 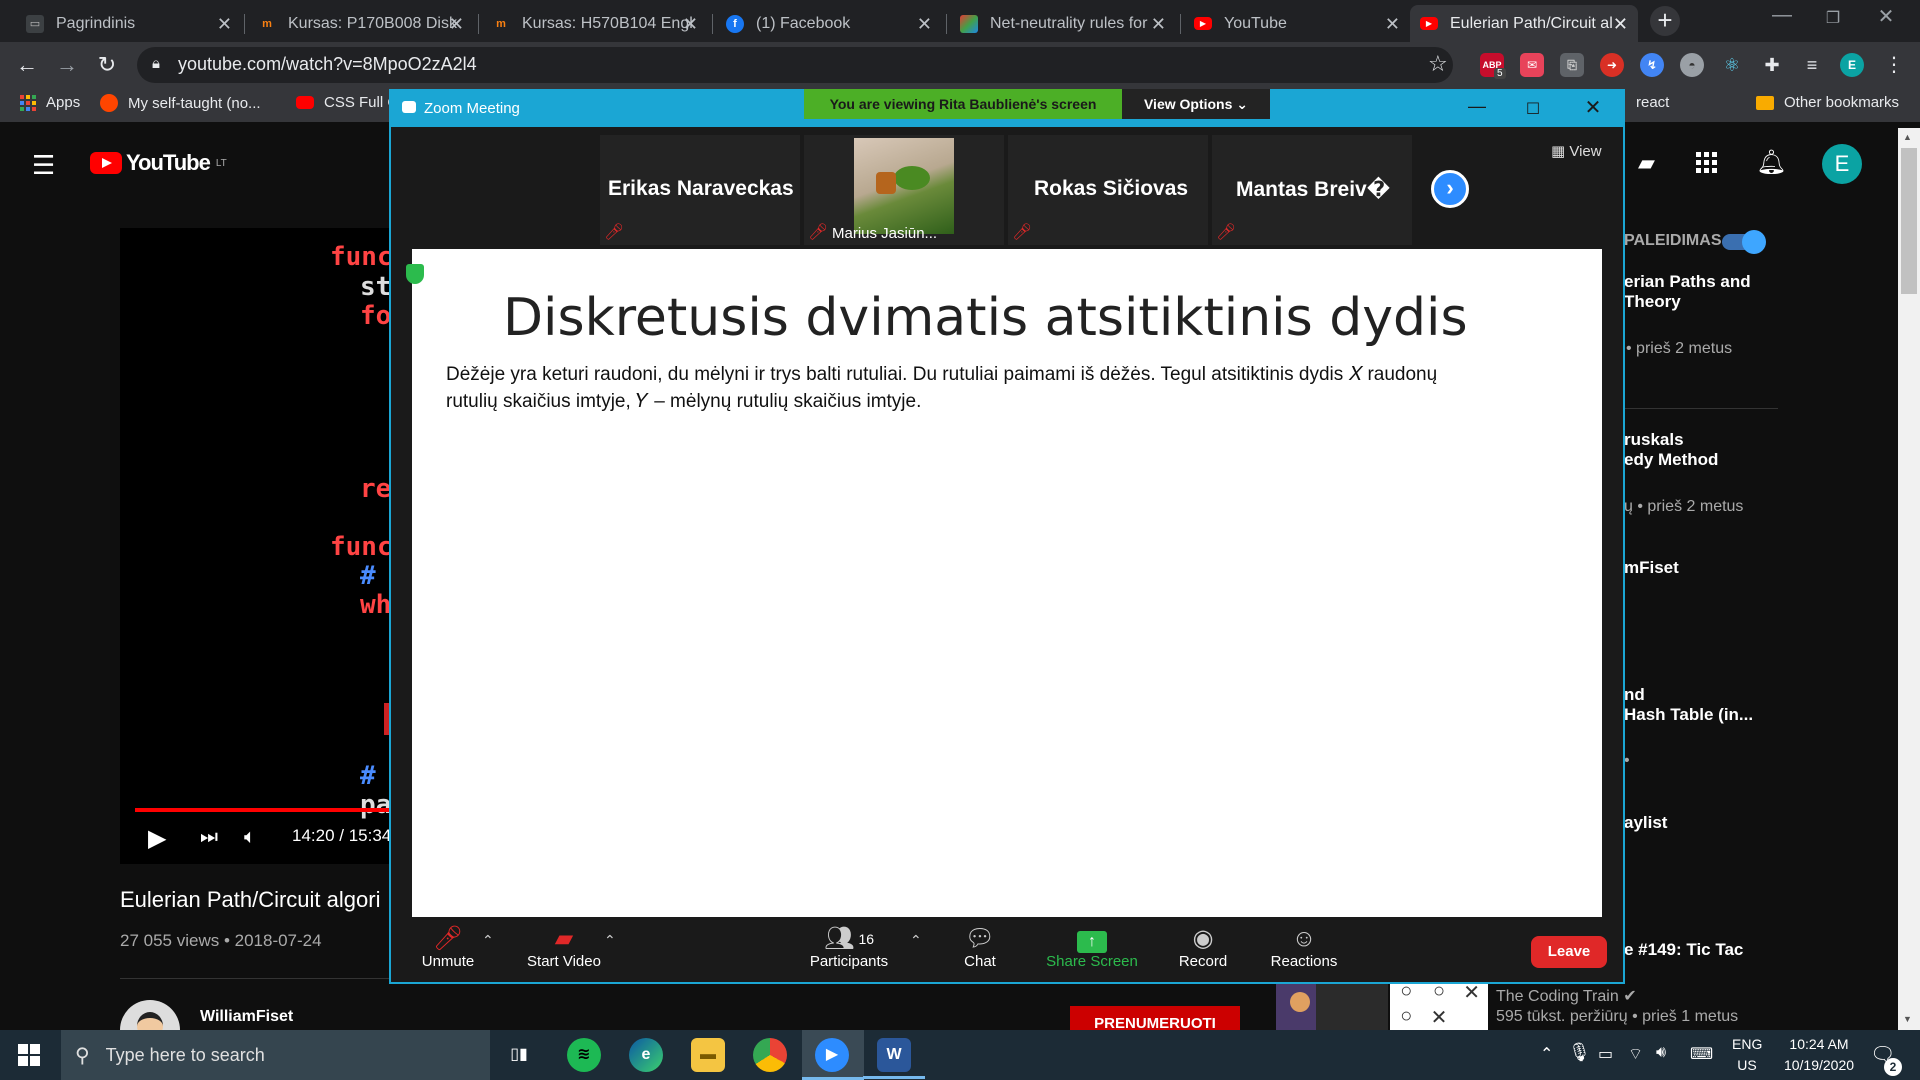 I want to click on extension-icon: ✉, so click(x=1532, y=65).